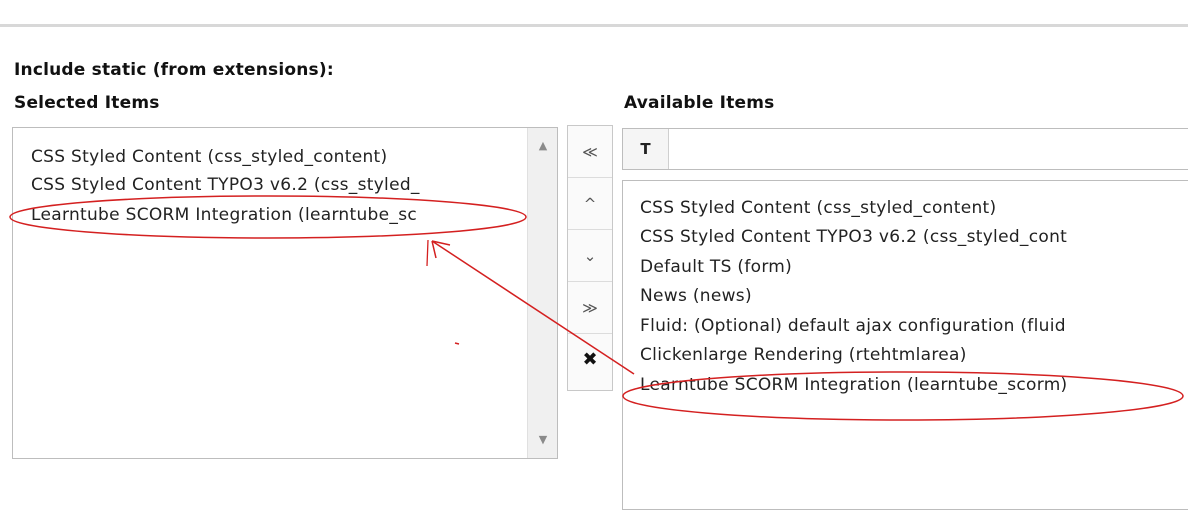  I want to click on move-button-group: ≪ ^ ⌄ ≫ ✖, so click(590, 258).